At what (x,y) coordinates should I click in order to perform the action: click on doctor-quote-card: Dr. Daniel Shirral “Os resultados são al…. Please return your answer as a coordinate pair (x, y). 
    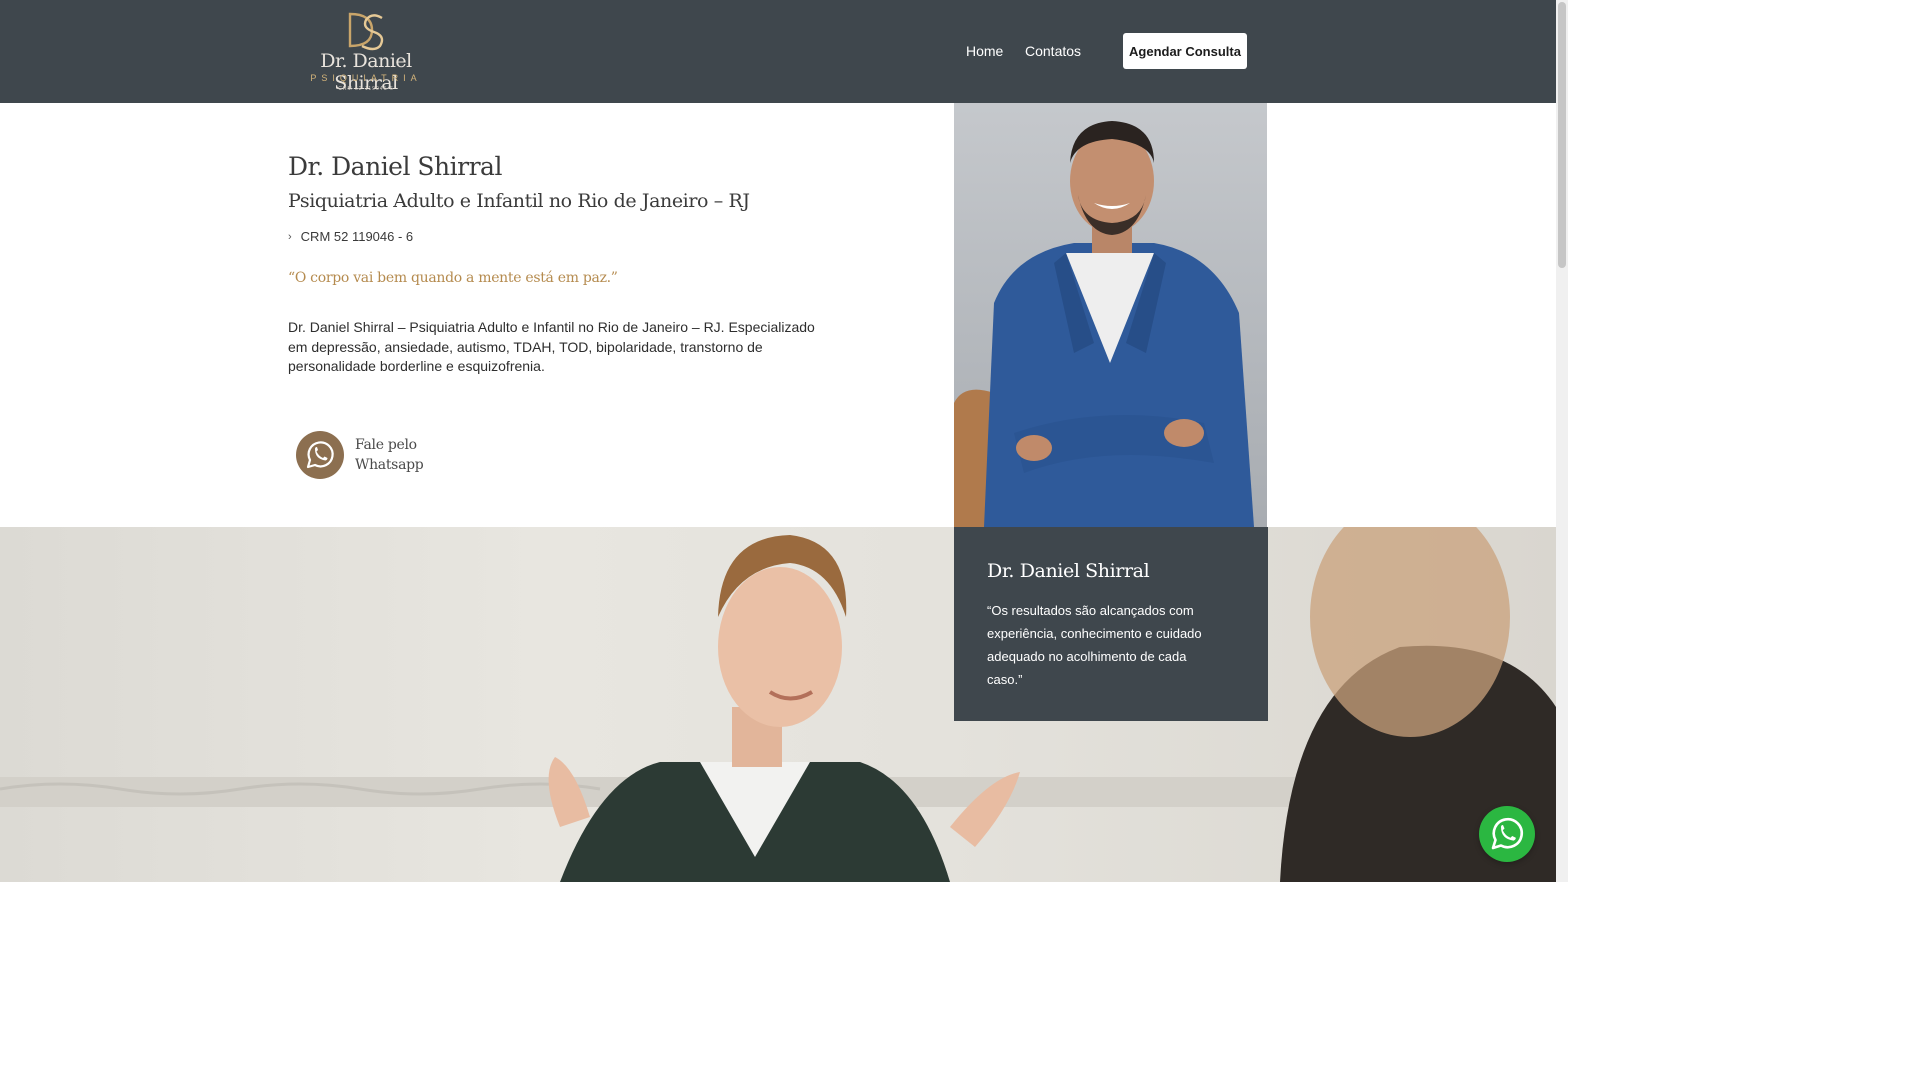
    Looking at the image, I should click on (1111, 624).